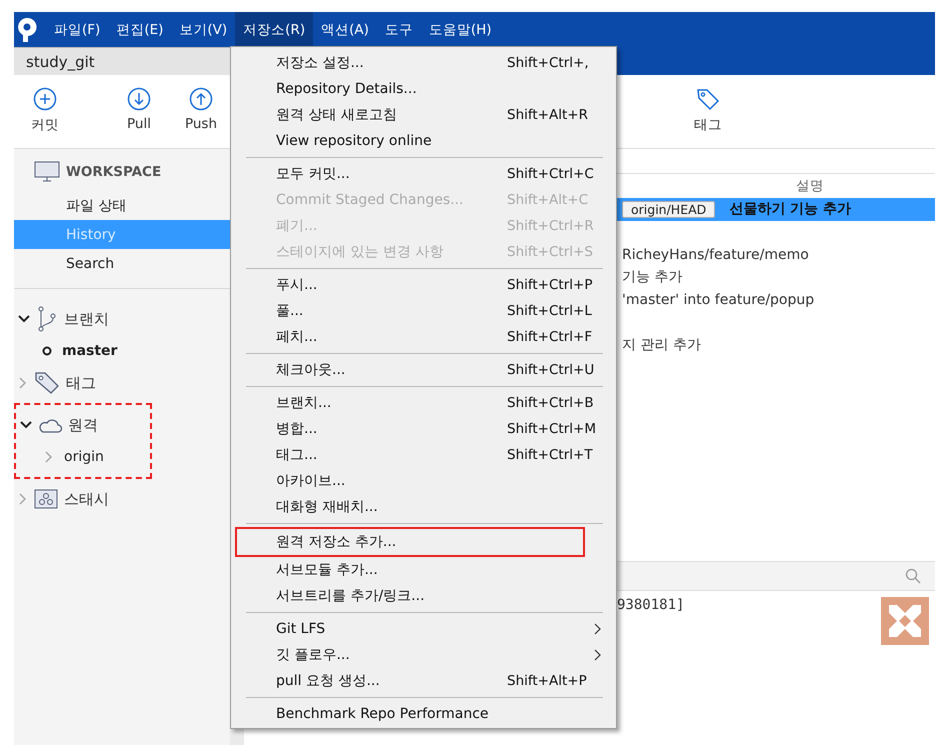 Image resolution: width=943 pixels, height=755 pixels. Describe the element at coordinates (81, 383) in the screenshot. I see `group-label: 태그` at that location.